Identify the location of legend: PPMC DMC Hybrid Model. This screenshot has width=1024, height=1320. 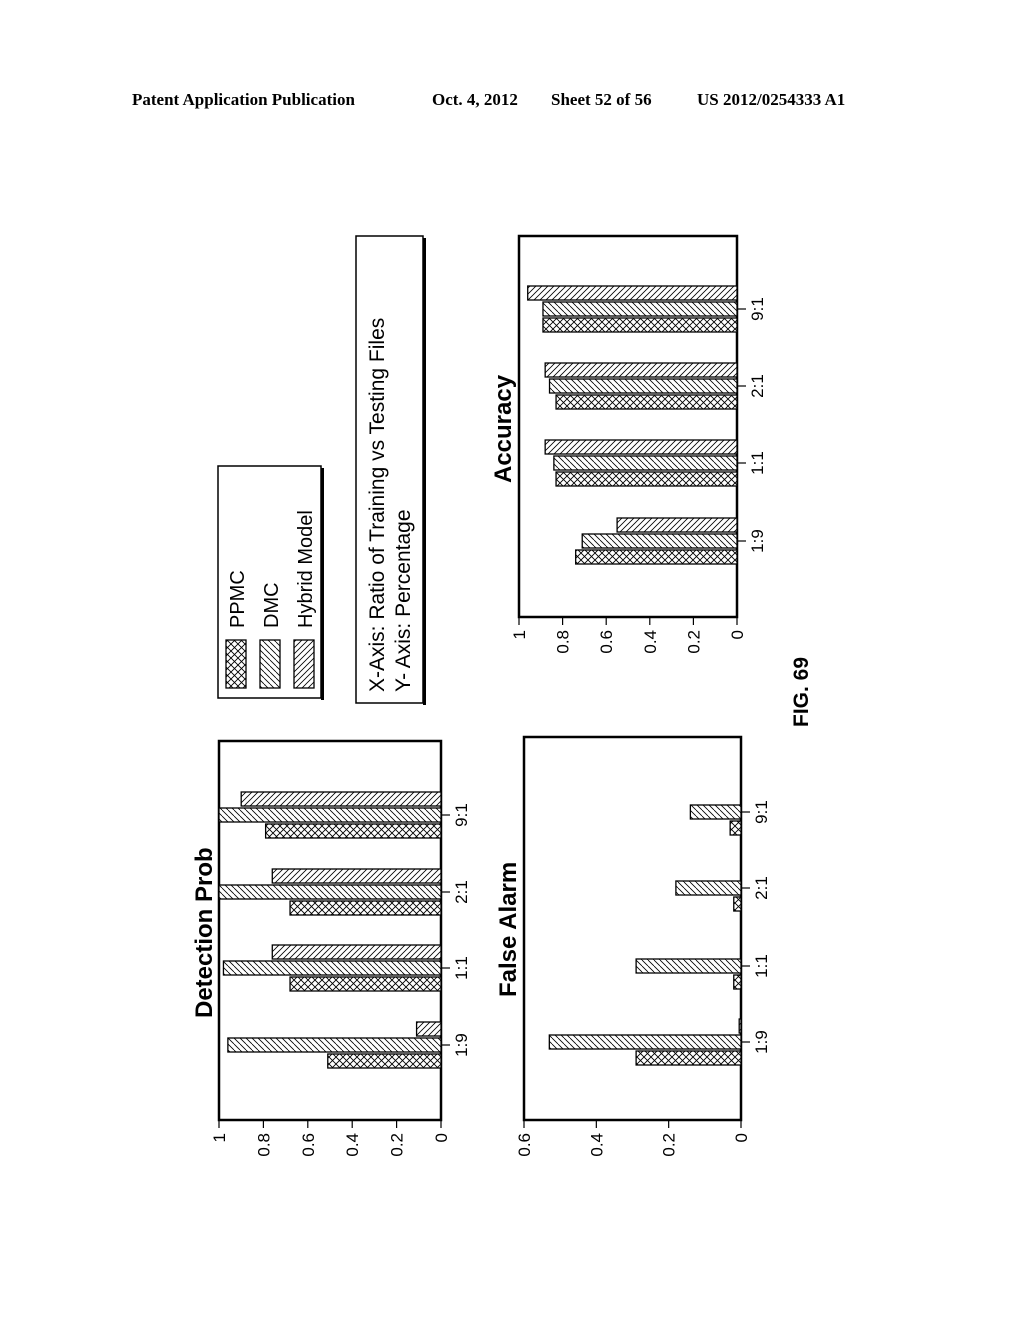
(270, 582).